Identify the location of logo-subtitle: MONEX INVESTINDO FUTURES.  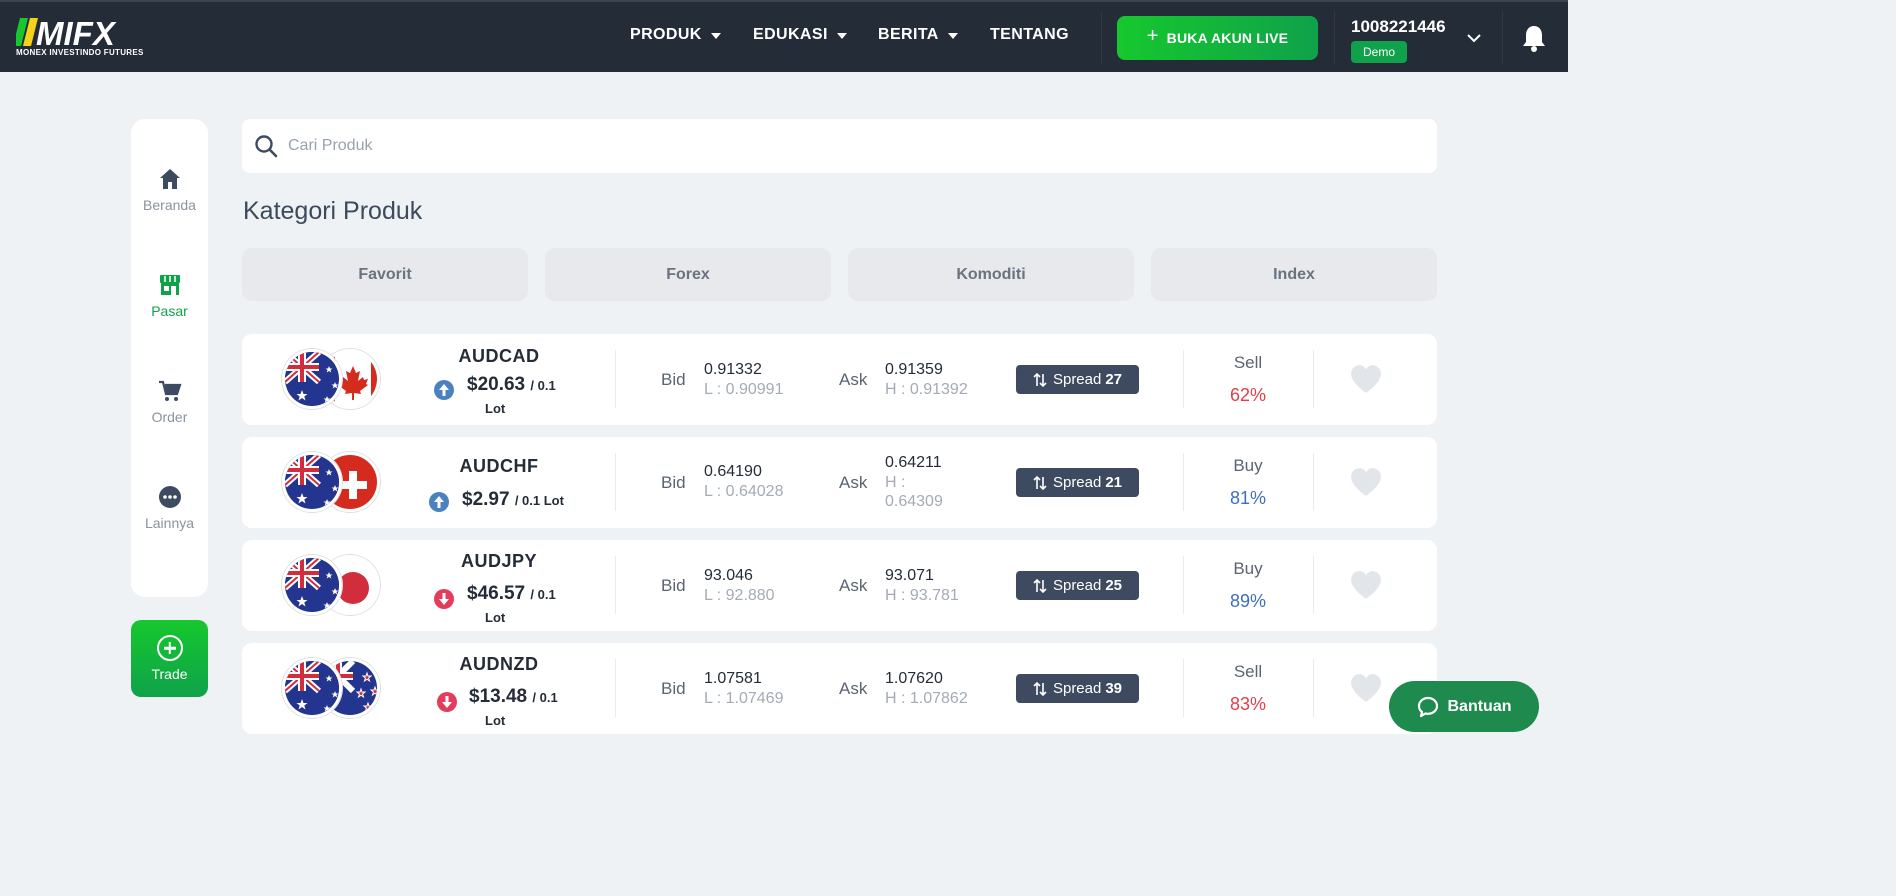
(80, 52).